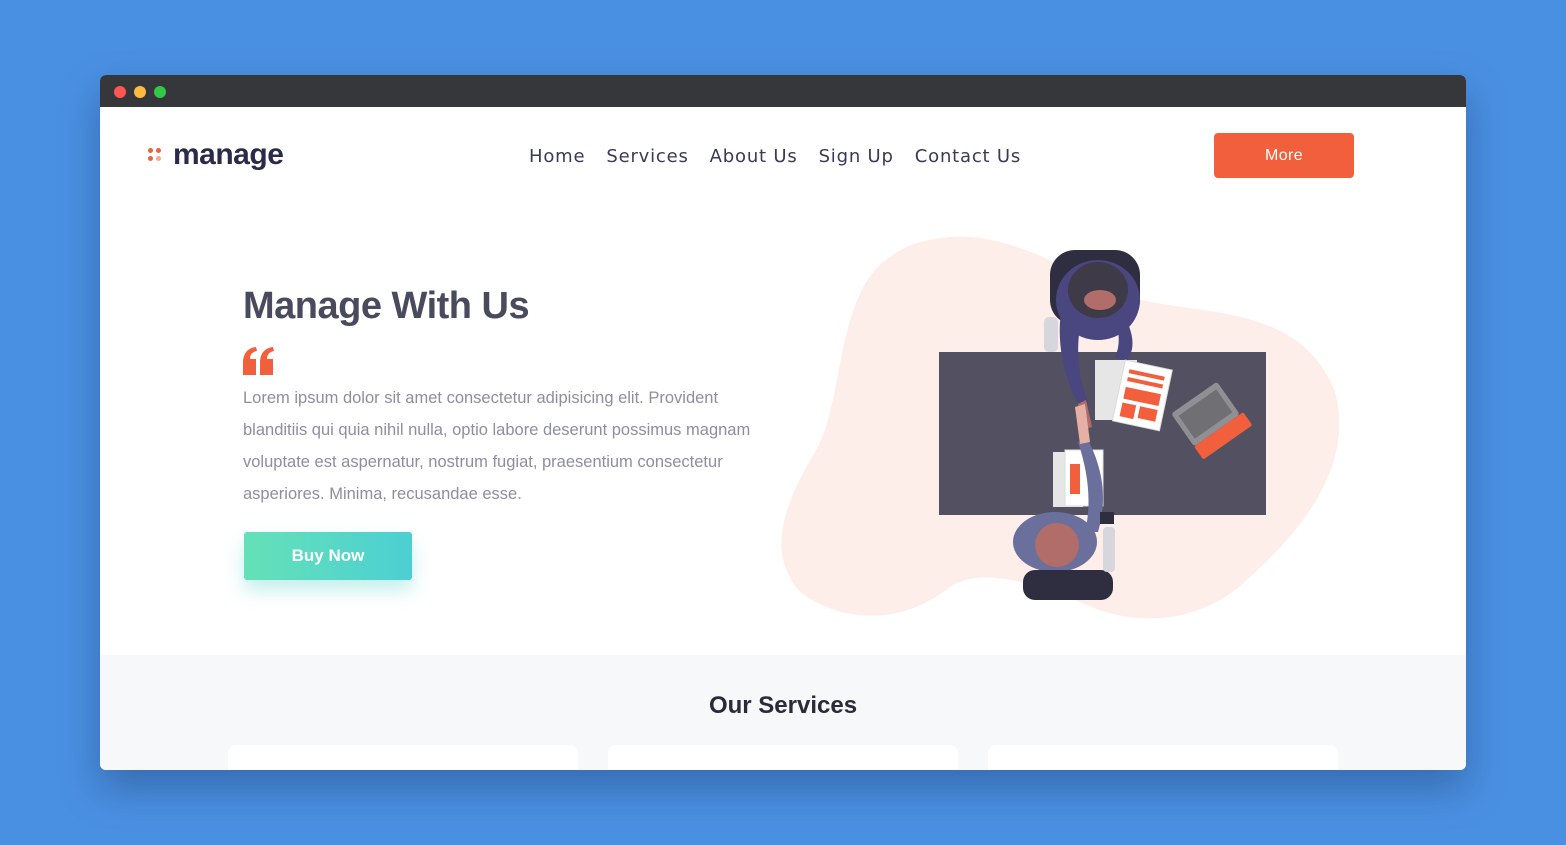 The image size is (1566, 845). What do you see at coordinates (783, 91) in the screenshot?
I see `window-titlebar` at bounding box center [783, 91].